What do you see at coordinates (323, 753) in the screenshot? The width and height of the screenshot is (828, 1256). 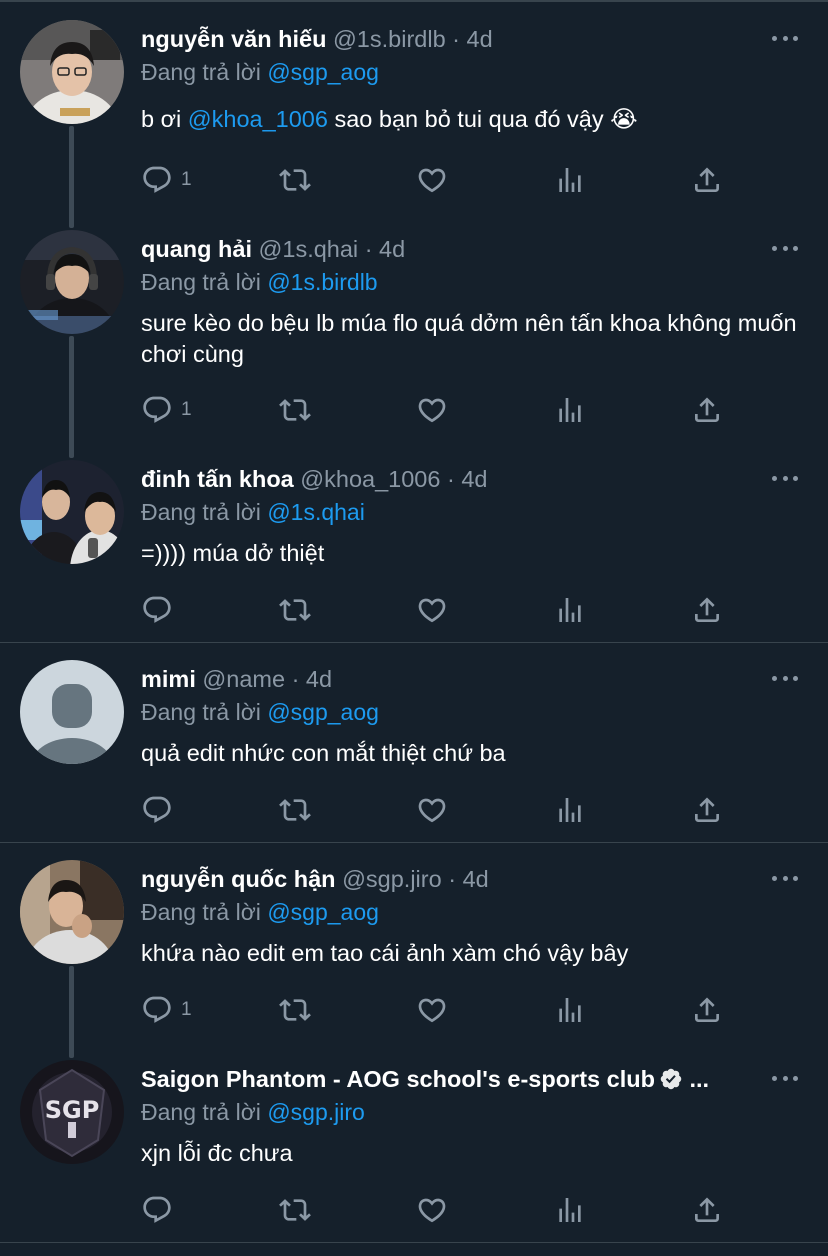 I see `tweet-text: quả edit nhức con mắt thiệt chứ ba` at bounding box center [323, 753].